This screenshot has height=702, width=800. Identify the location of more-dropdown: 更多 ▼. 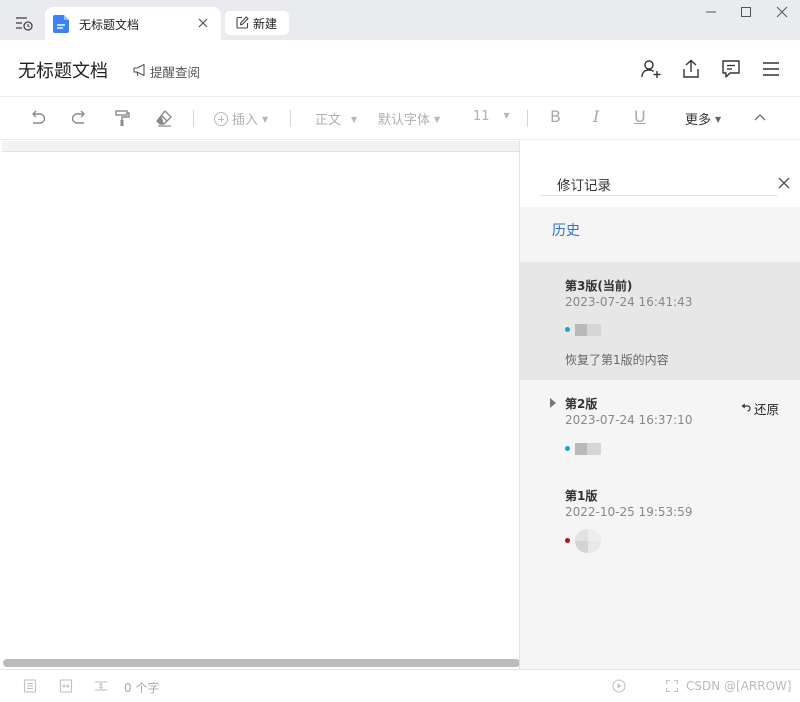
(703, 118).